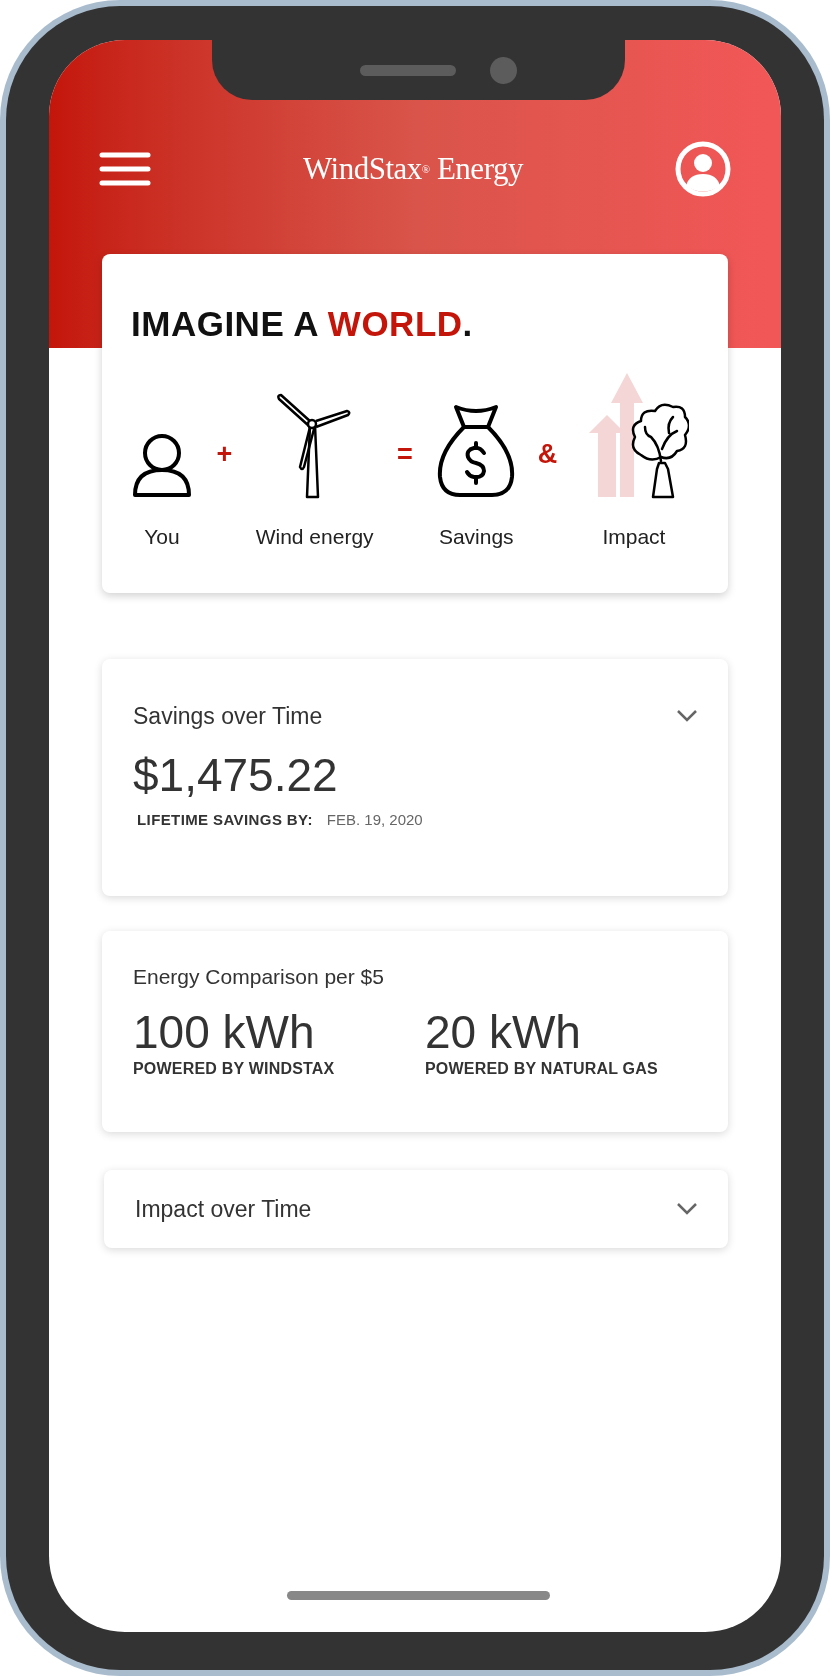  I want to click on card-title: Savings over Time, so click(228, 716).